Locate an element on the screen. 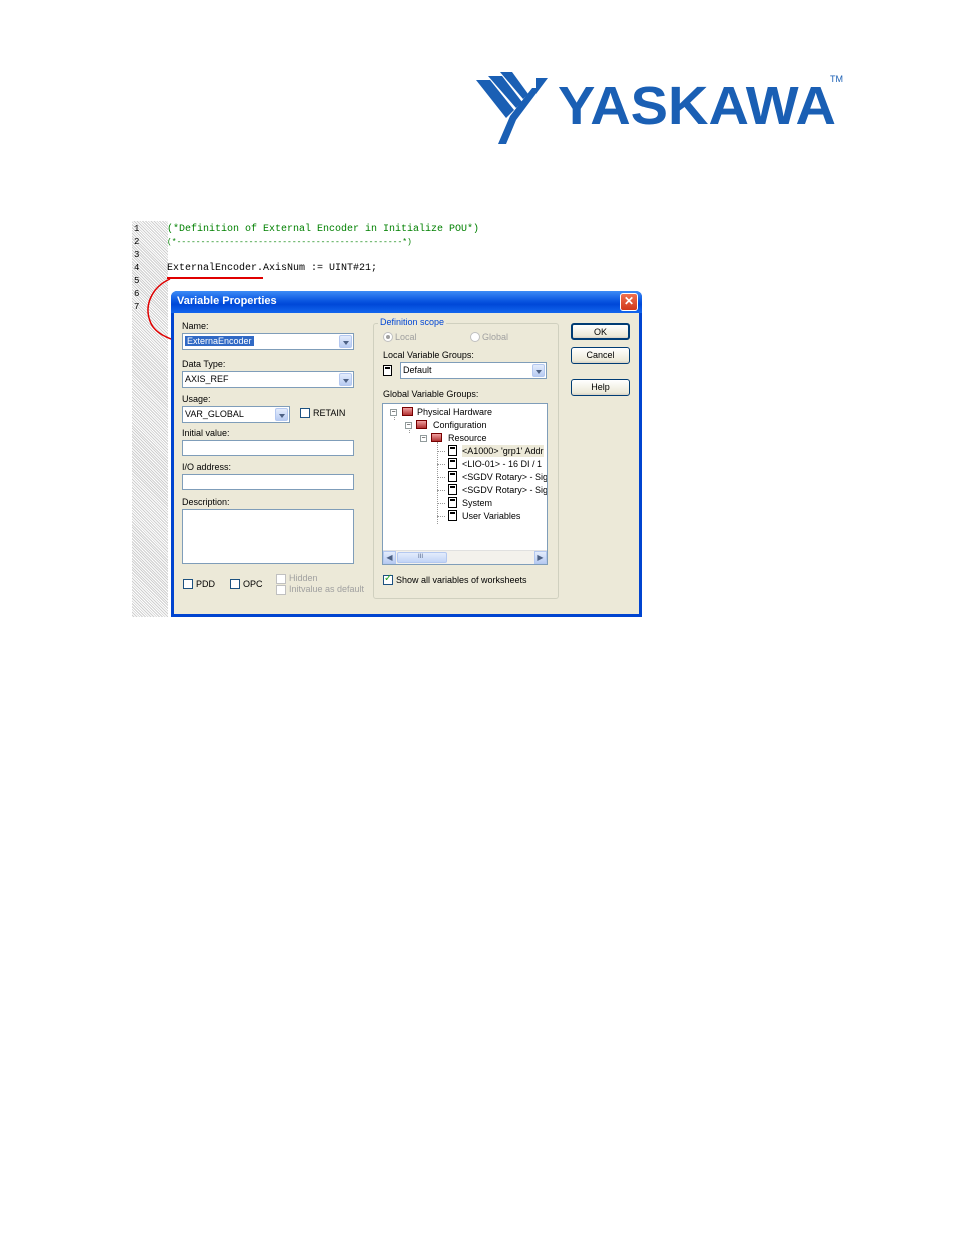 The width and height of the screenshot is (954, 1235). cancel-button: Cancel is located at coordinates (600, 355).